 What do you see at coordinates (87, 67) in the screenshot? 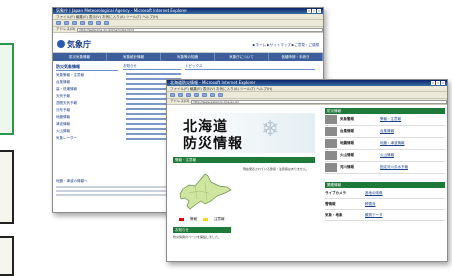
I see `left-heading: 防災気象情報` at bounding box center [87, 67].